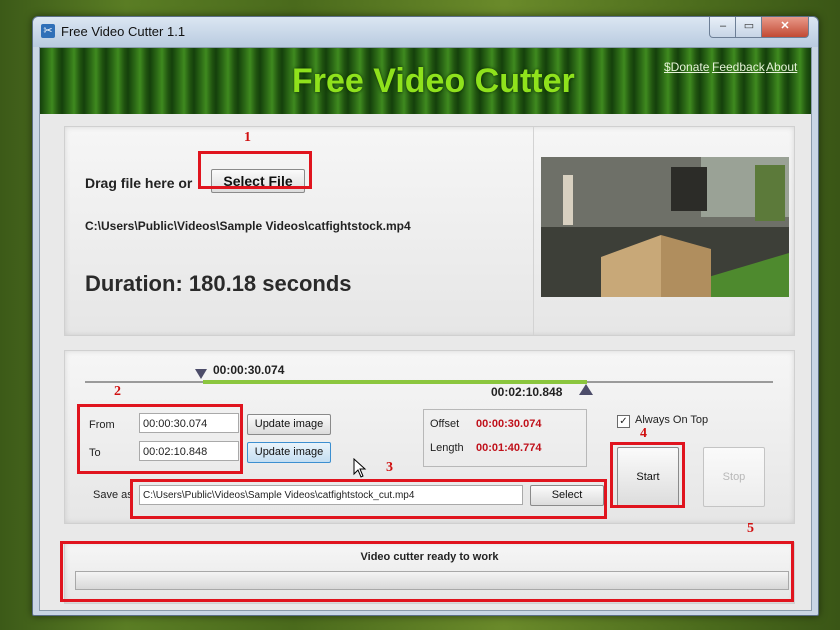 This screenshot has height=630, width=840. I want to click on header-banner: Free Video Cutter $Donate Feedback About, so click(425, 81).